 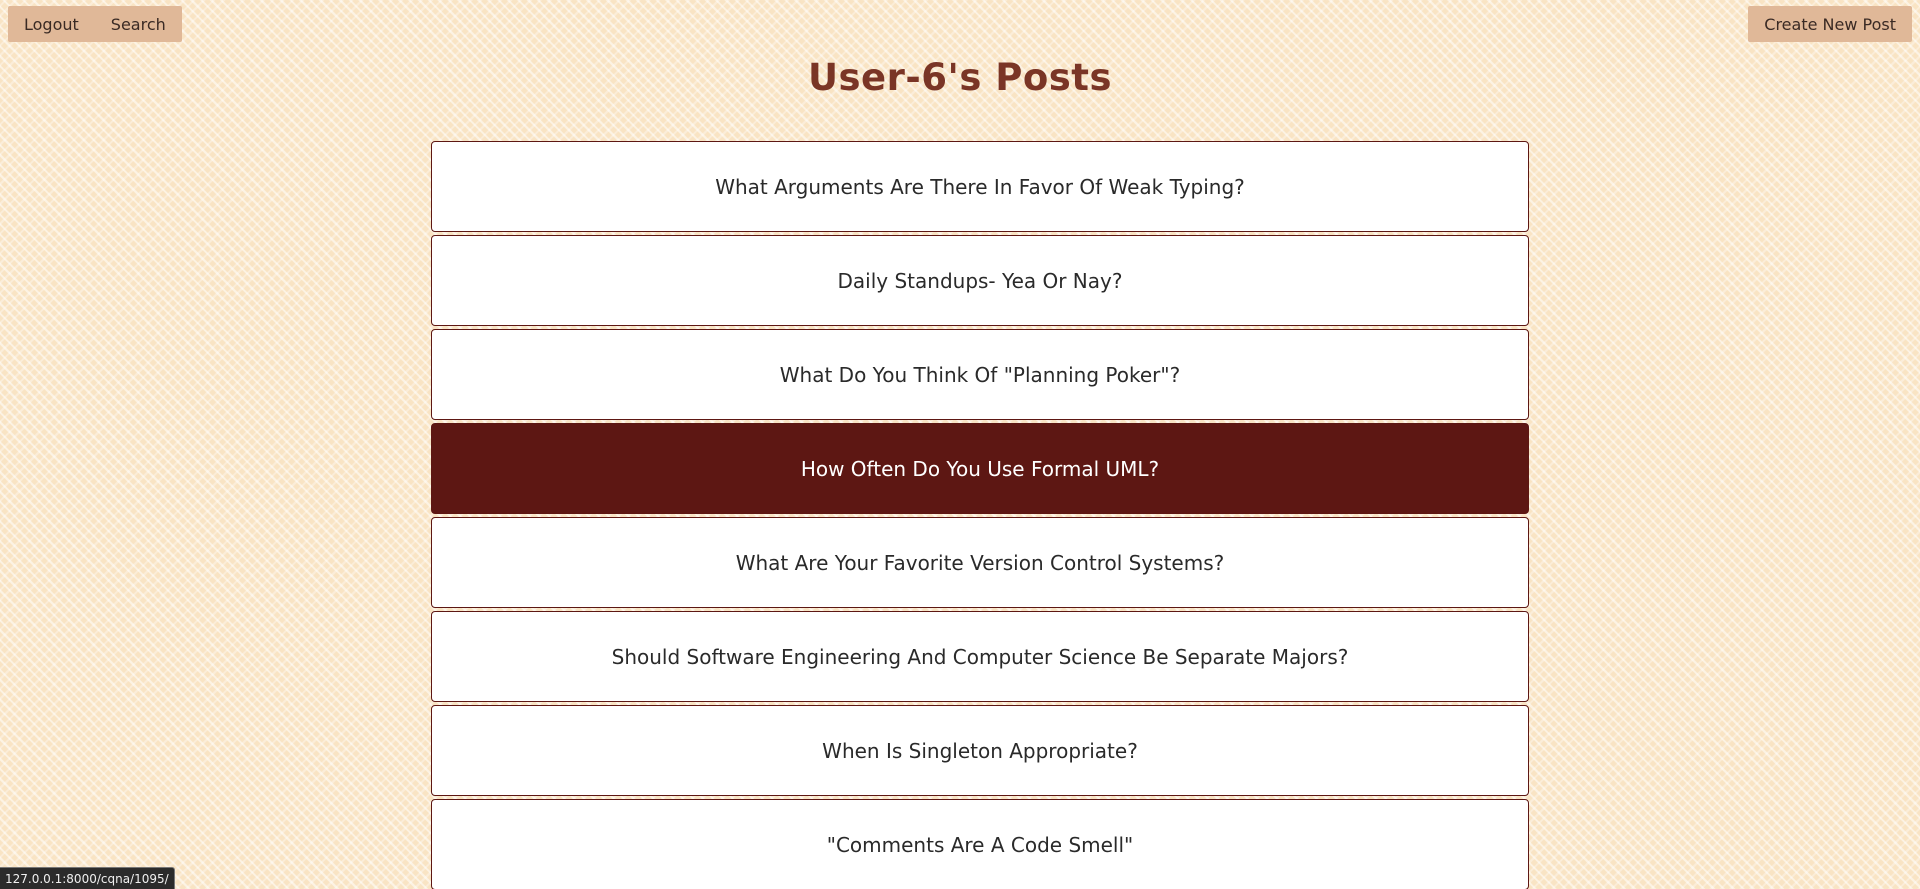 I want to click on post-item: Daily Standups- Yea Or Nay?, so click(x=980, y=280).